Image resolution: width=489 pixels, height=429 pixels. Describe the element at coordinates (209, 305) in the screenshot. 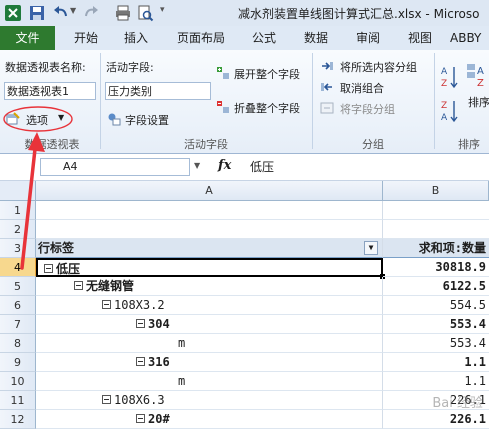

I see `cell-a6: 108X3.2` at that location.